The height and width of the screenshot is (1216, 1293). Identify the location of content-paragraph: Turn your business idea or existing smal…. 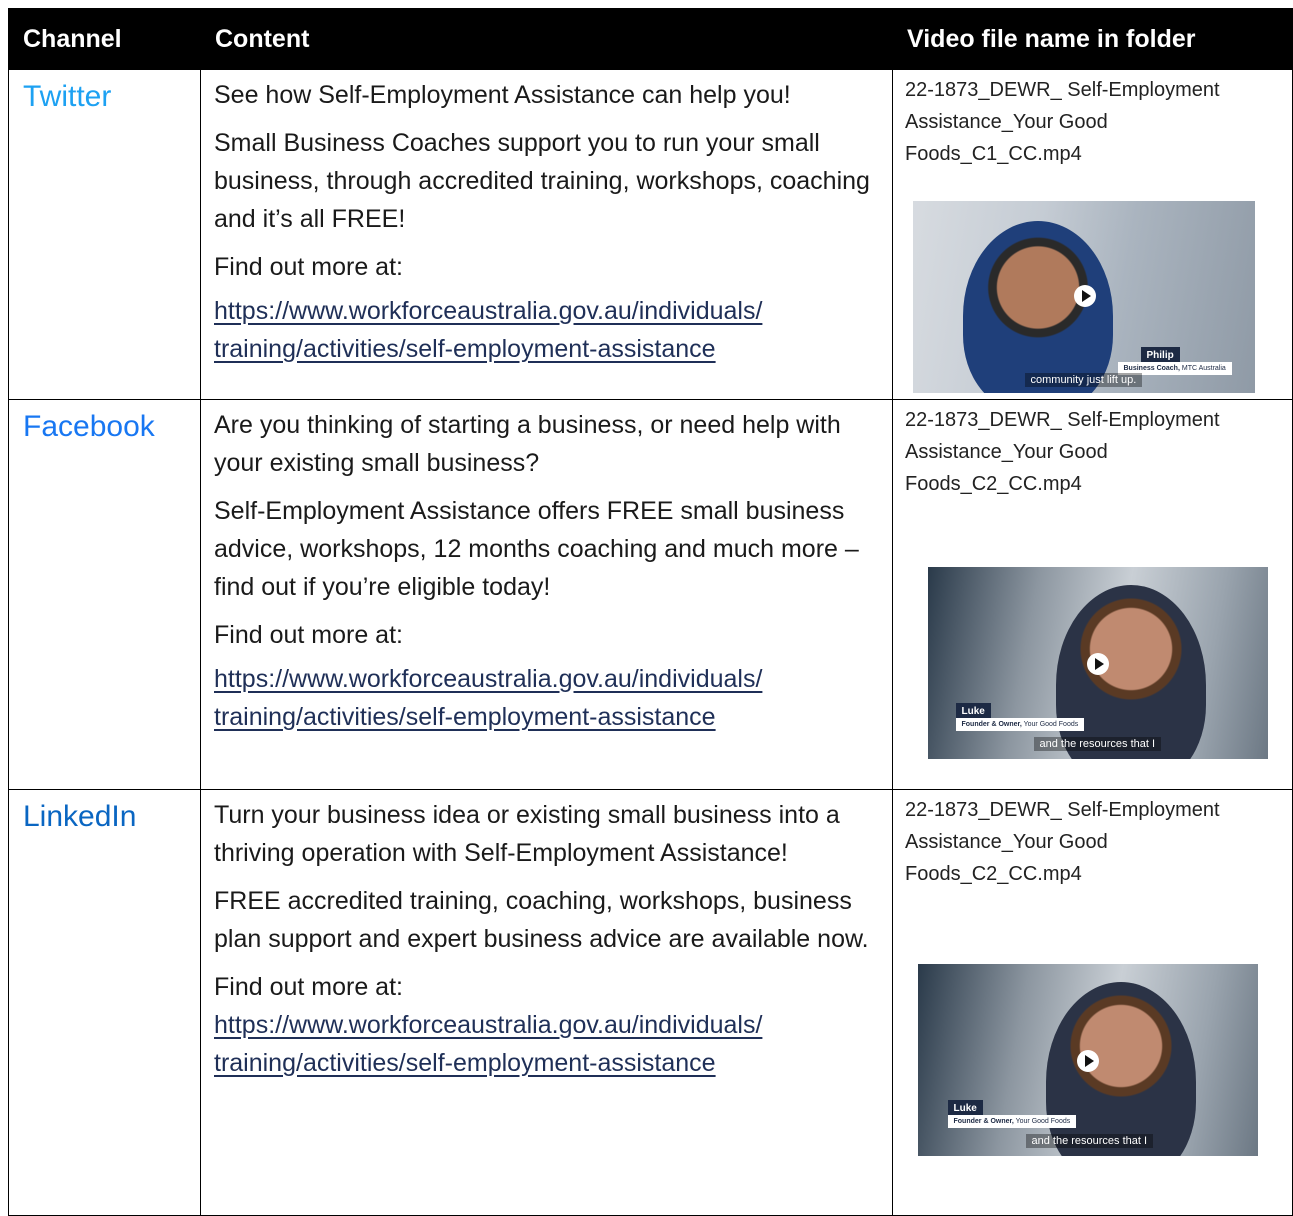
(527, 834).